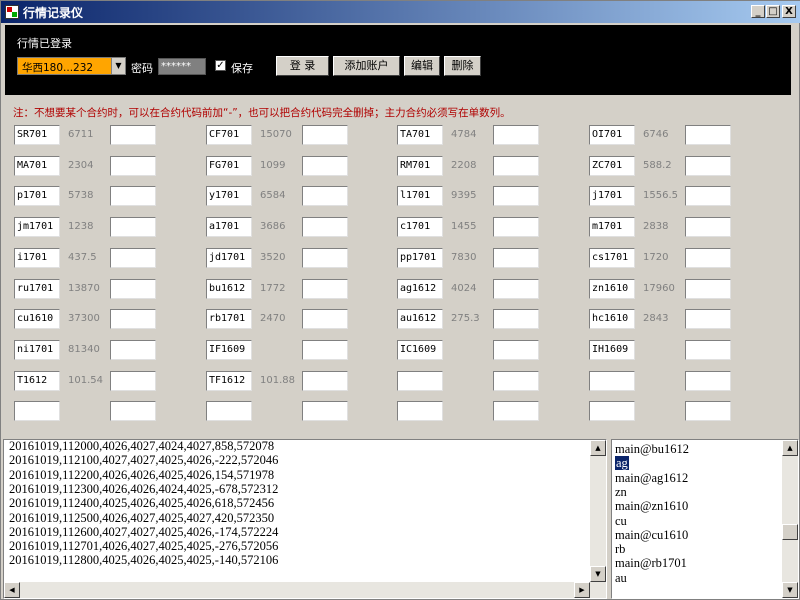  I want to click on contract-code-input: SR701, so click(37, 135).